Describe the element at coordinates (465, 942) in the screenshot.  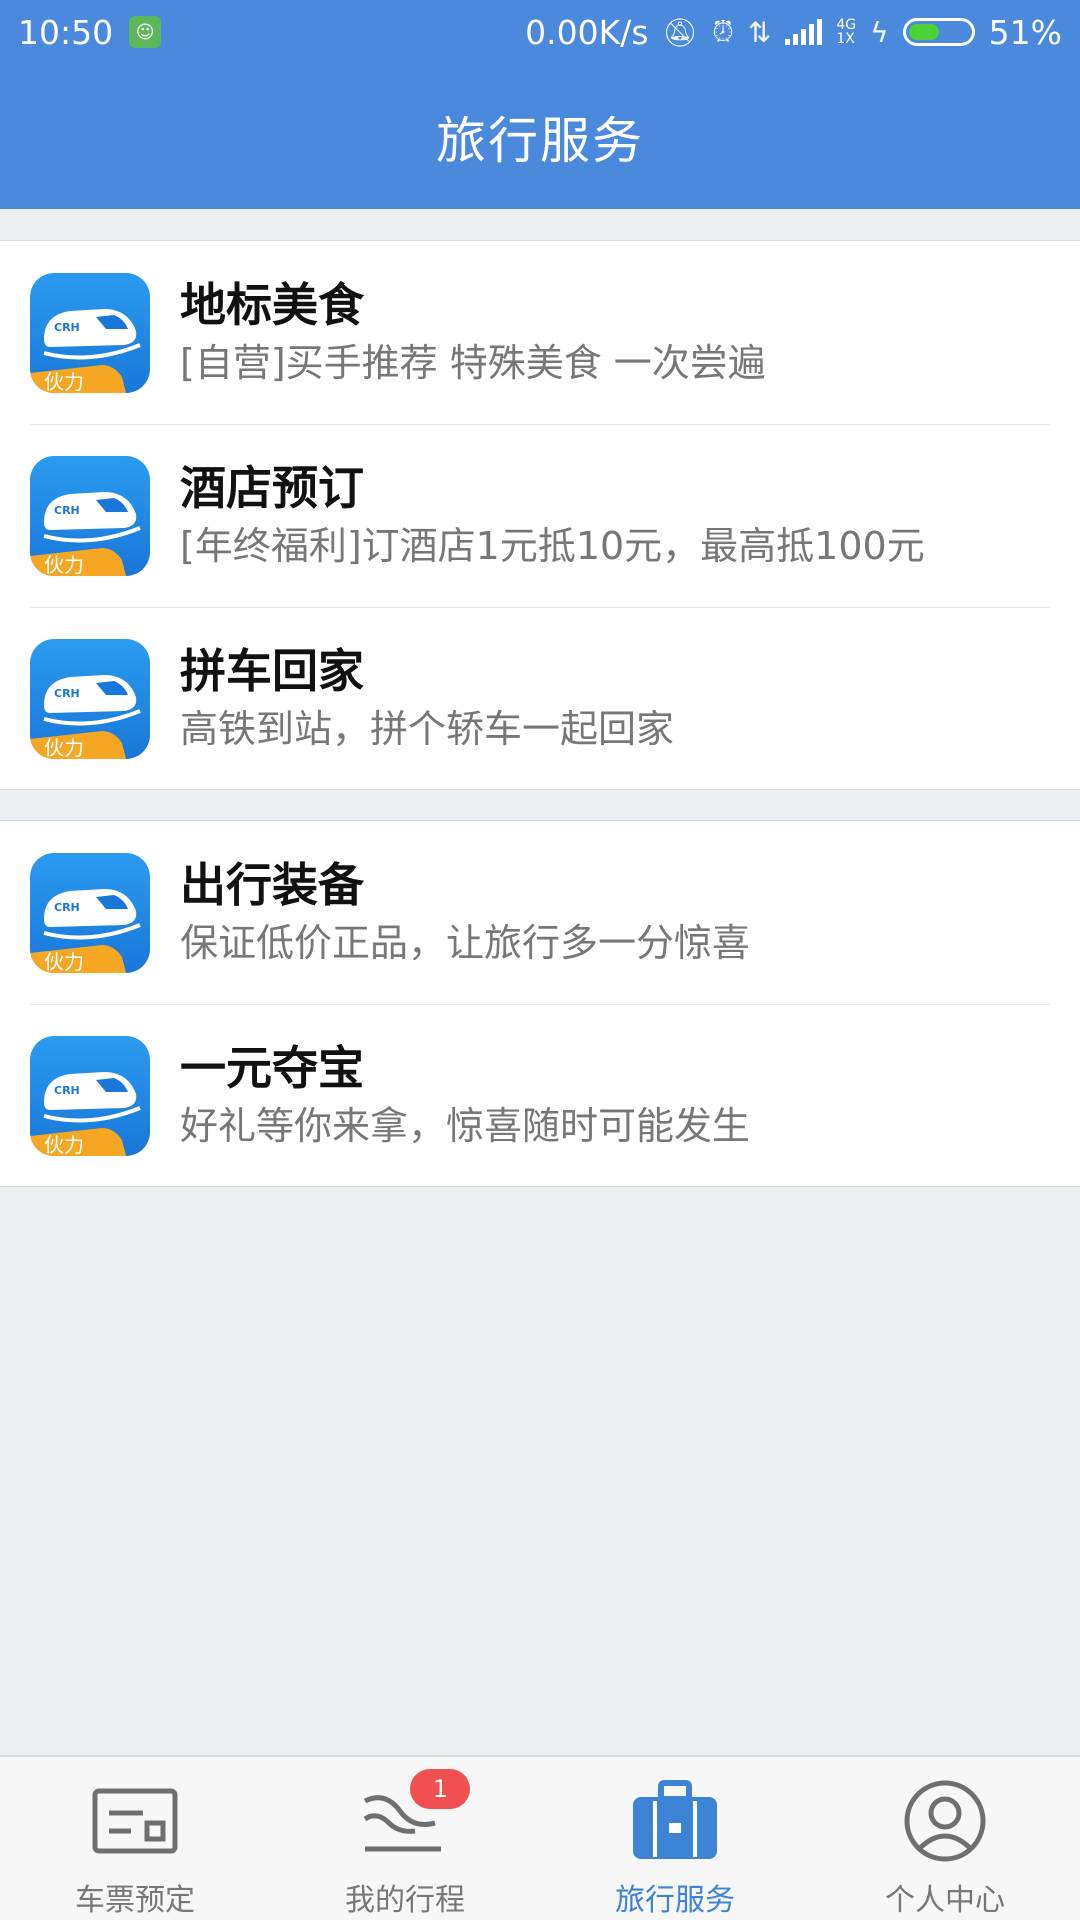
I see `service-subtitle: 保证低价正品，让旅行多一分惊喜` at that location.